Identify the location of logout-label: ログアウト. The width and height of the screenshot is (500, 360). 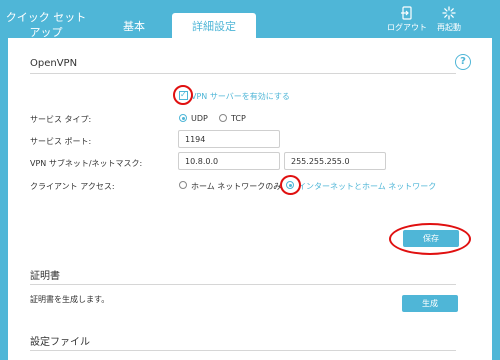
(407, 27).